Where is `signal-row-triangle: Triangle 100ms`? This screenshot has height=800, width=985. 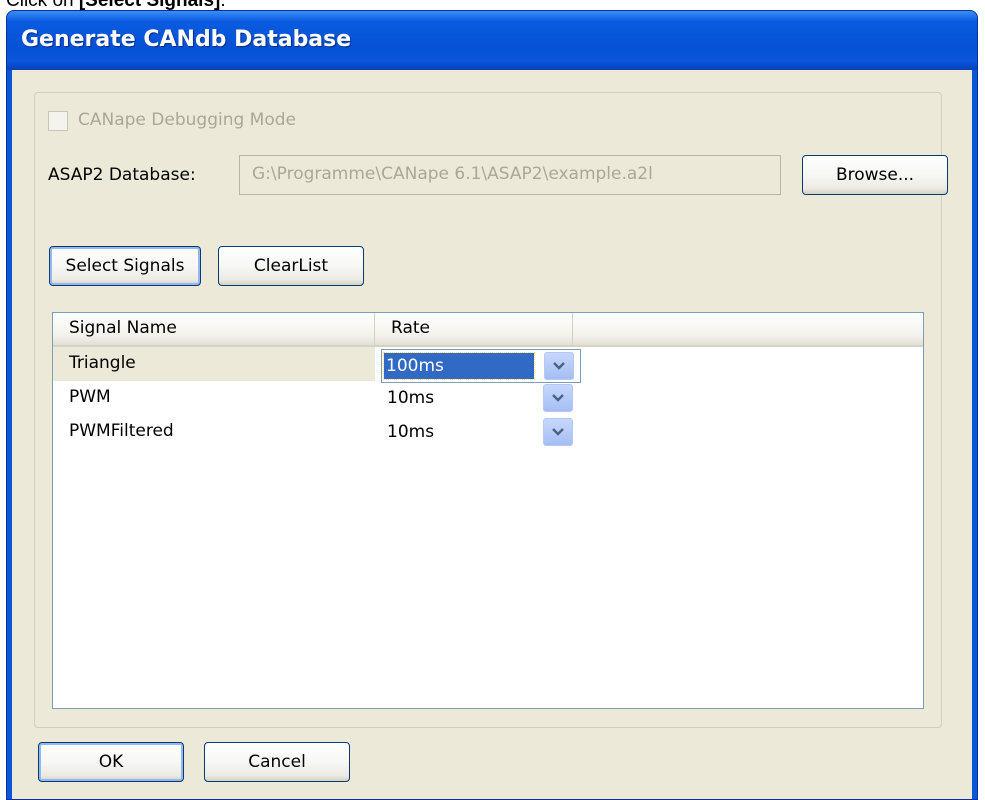
signal-row-triangle: Triangle 100ms is located at coordinates (488, 365).